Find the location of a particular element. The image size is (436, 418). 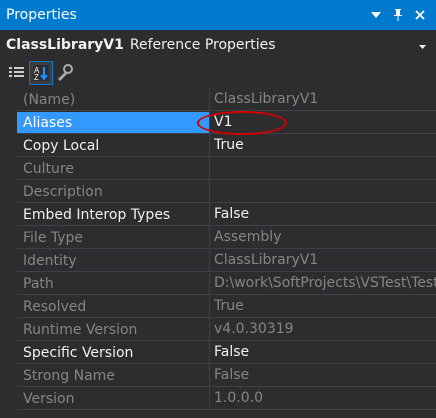

property-row: (Name) ClassLibraryV1 is located at coordinates (218, 99).